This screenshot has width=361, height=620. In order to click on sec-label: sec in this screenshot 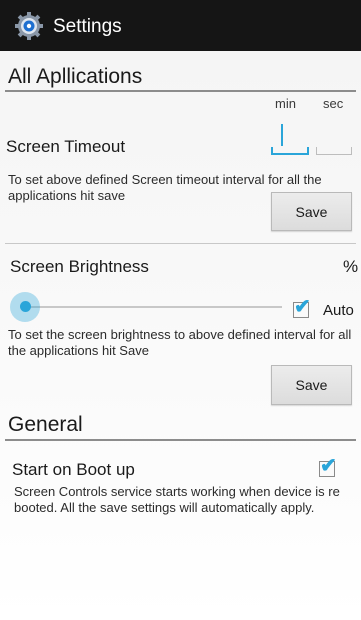, I will do `click(333, 103)`.